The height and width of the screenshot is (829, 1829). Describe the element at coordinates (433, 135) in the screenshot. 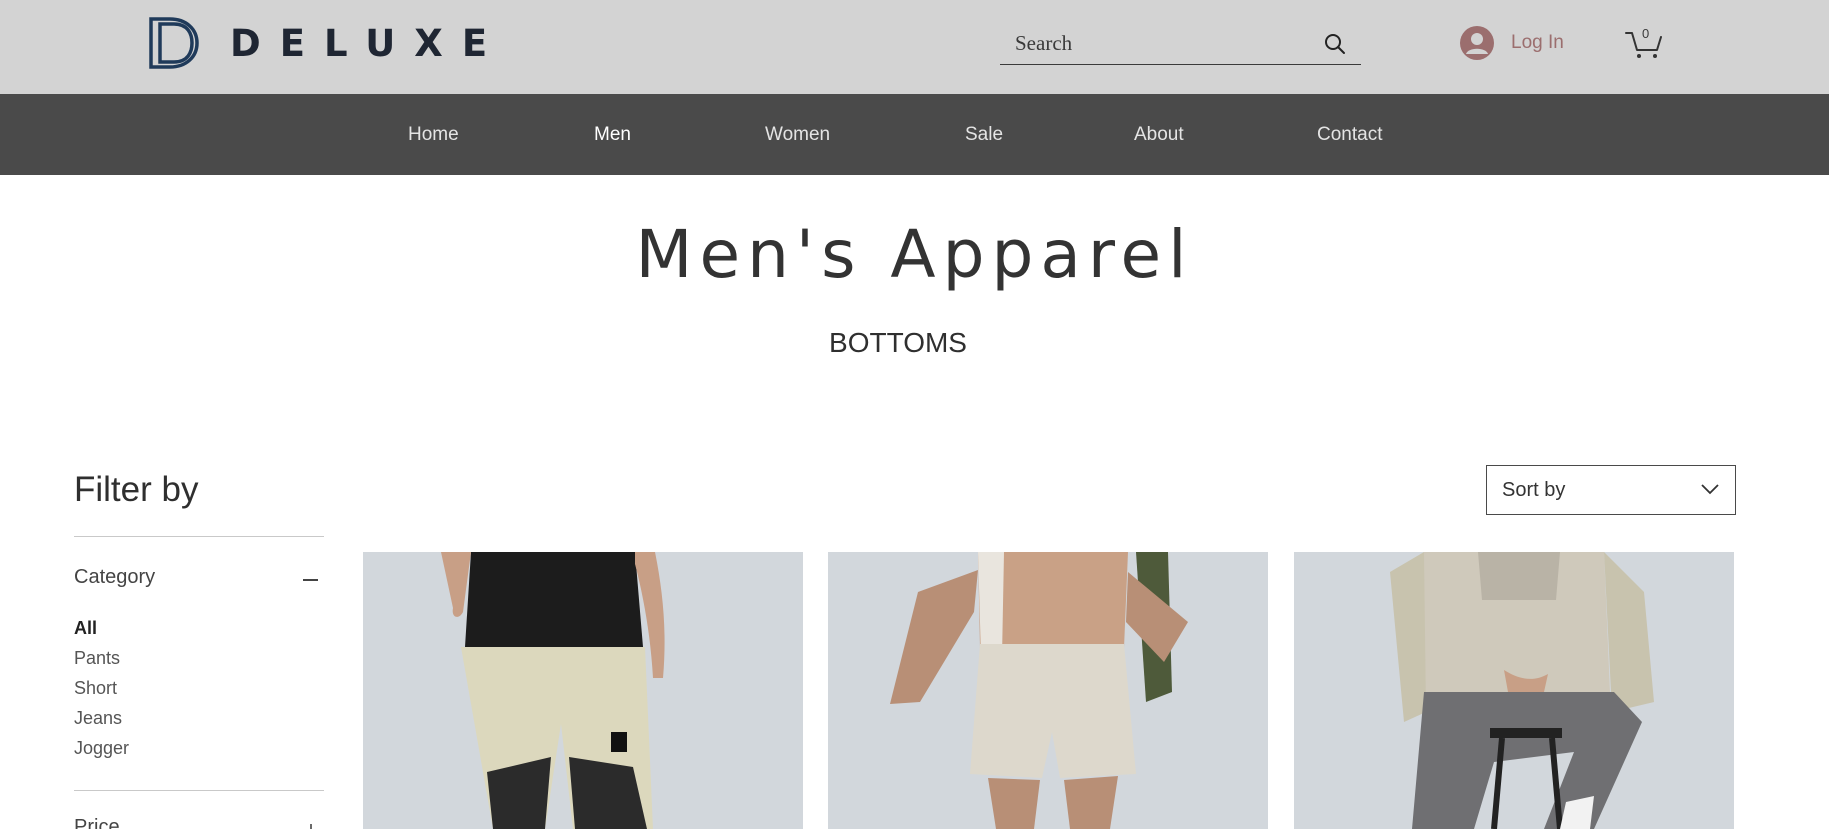

I see `nav-home: Home` at that location.